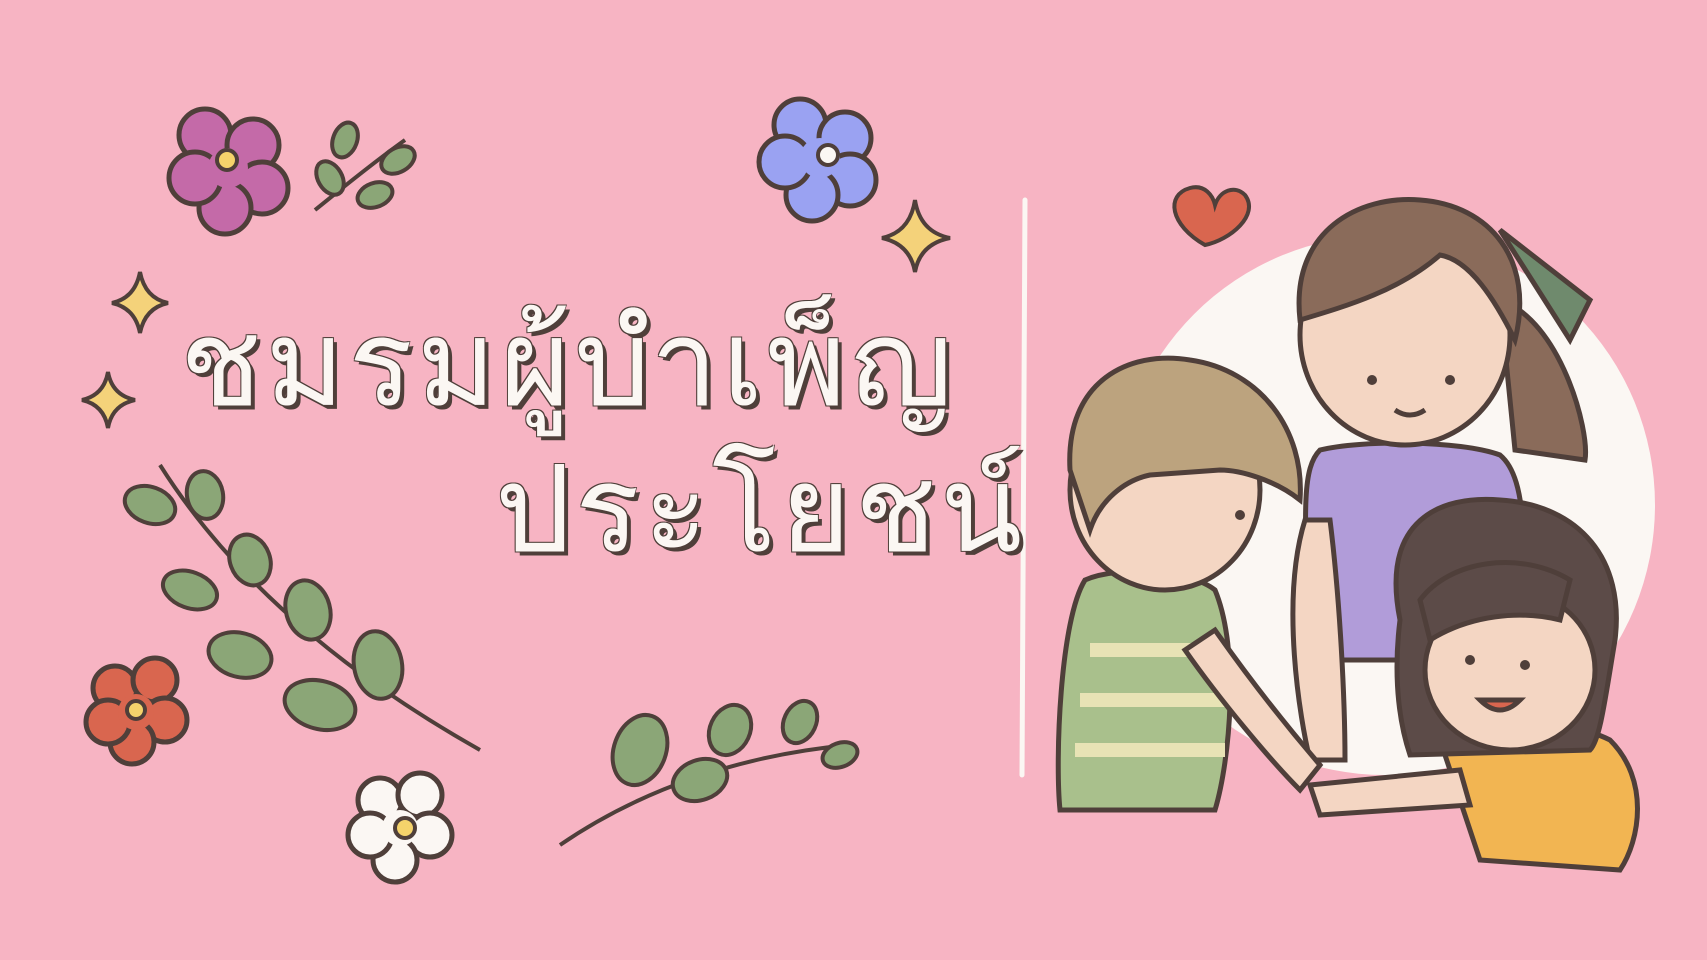  What do you see at coordinates (568, 364) in the screenshot?
I see `title-line-1: ชมรมผู้บำเพ็ญ` at bounding box center [568, 364].